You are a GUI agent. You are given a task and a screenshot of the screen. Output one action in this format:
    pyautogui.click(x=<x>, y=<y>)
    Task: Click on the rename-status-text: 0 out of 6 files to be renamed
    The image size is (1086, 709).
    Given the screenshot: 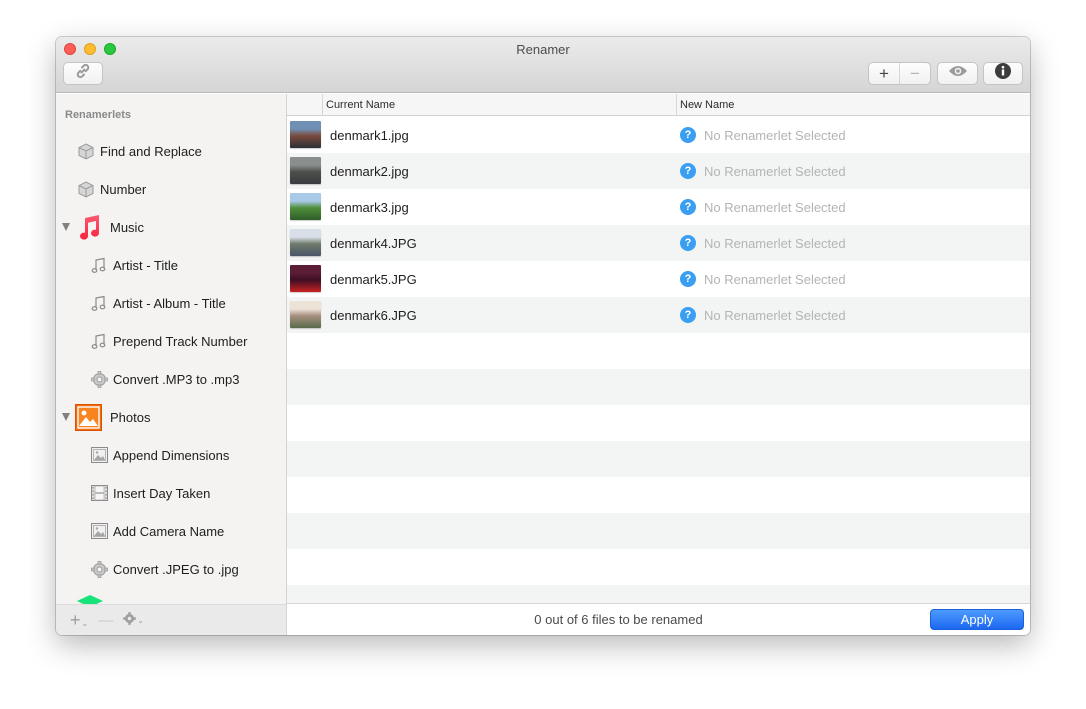 What is the action you would take?
    pyautogui.click(x=618, y=619)
    